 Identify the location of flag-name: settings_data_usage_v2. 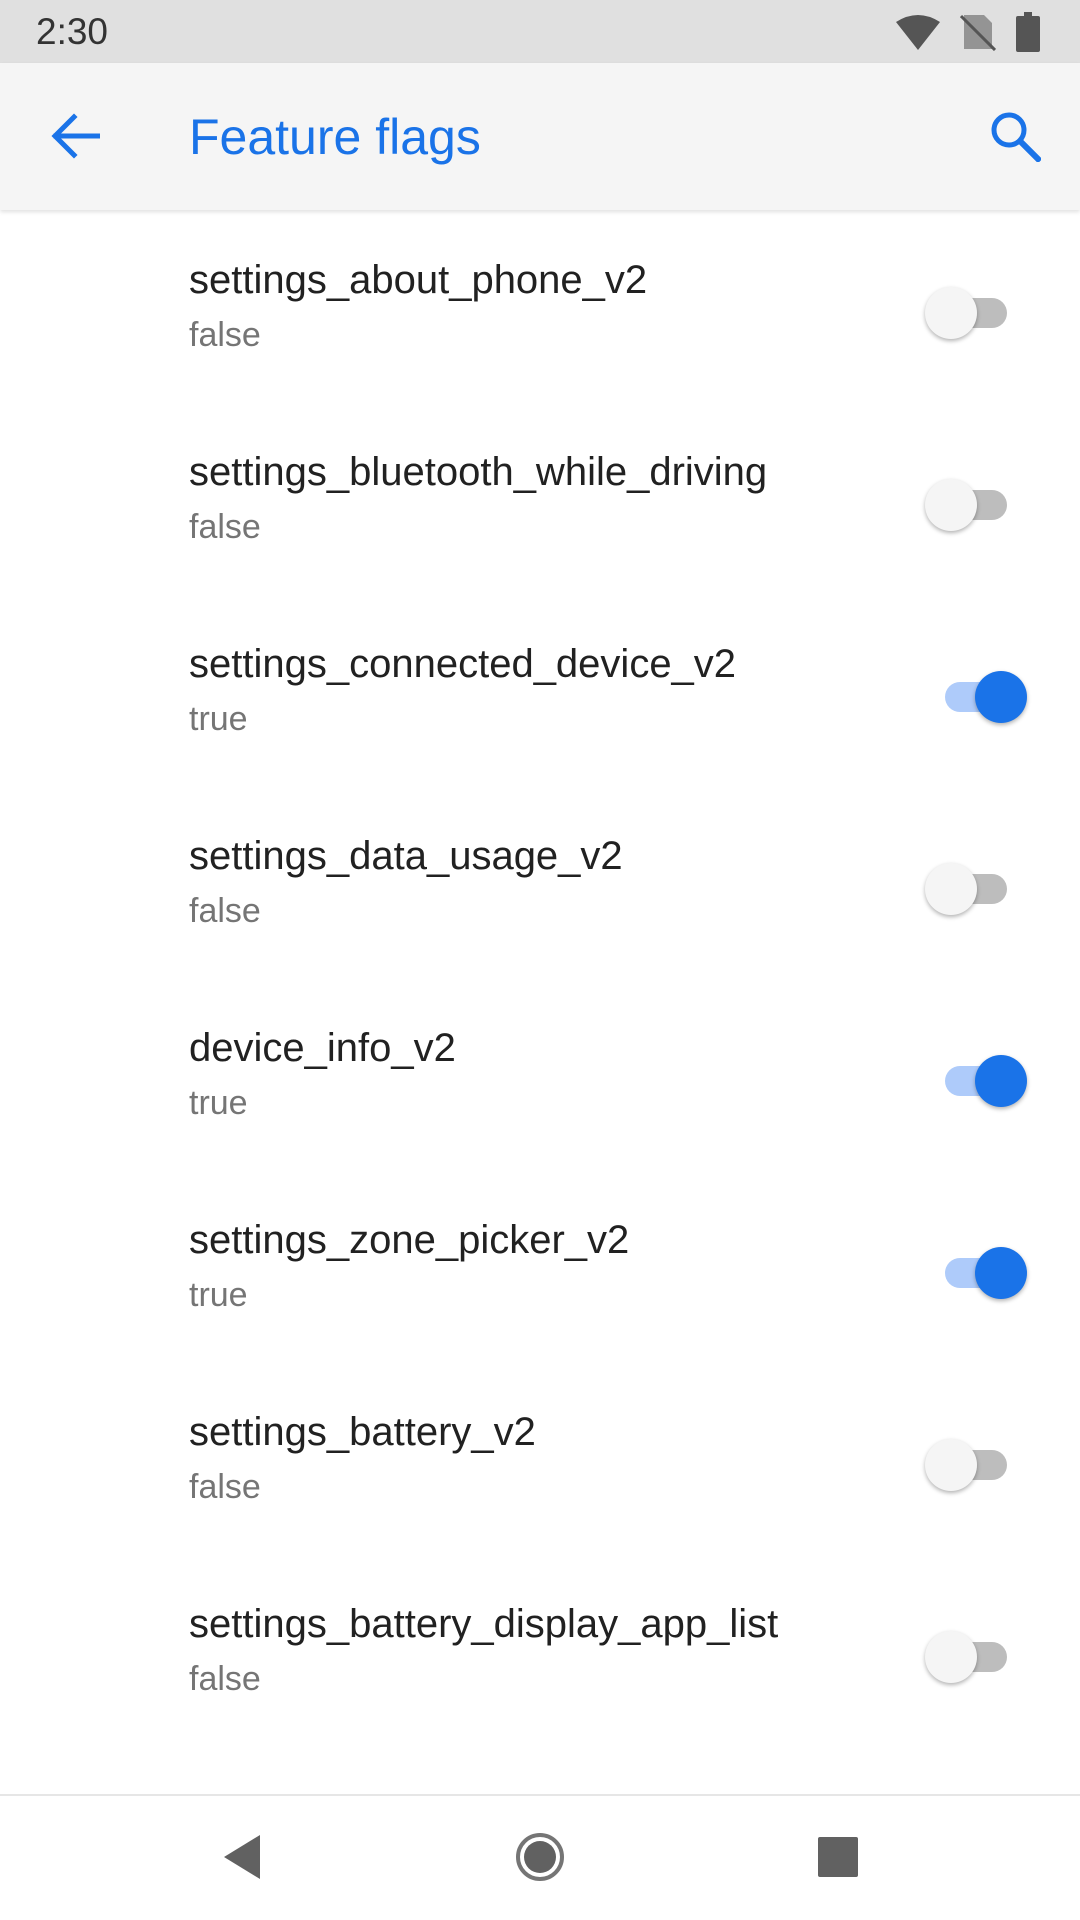
(406, 856).